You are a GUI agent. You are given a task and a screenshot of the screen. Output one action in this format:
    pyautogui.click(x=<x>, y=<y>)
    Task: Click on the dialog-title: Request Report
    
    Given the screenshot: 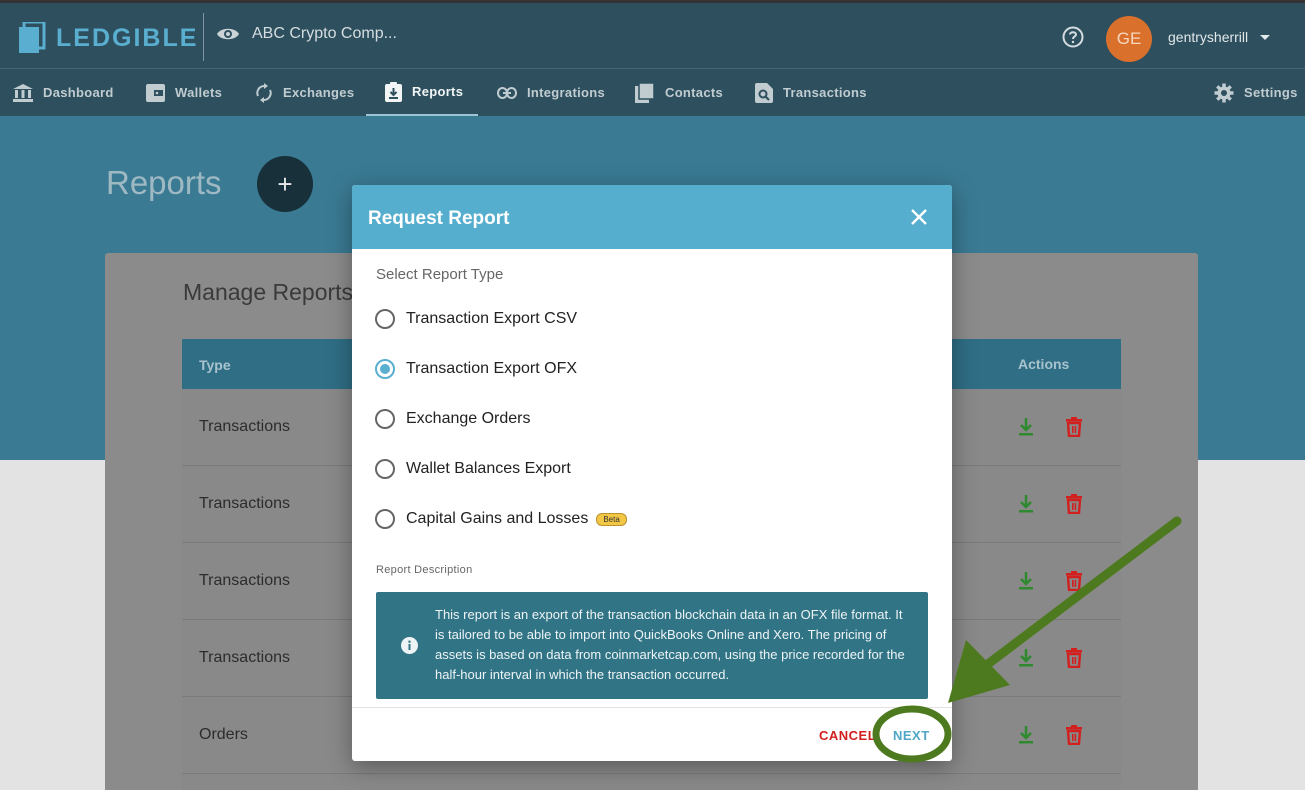 What is the action you would take?
    pyautogui.click(x=439, y=218)
    